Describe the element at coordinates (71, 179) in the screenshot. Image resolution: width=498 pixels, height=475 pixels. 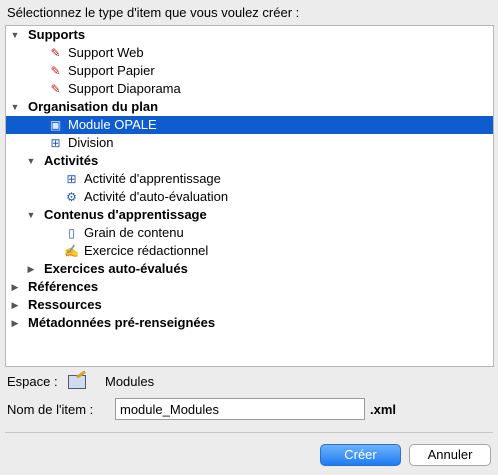
I see `learning-activity-icon: ⊞` at that location.